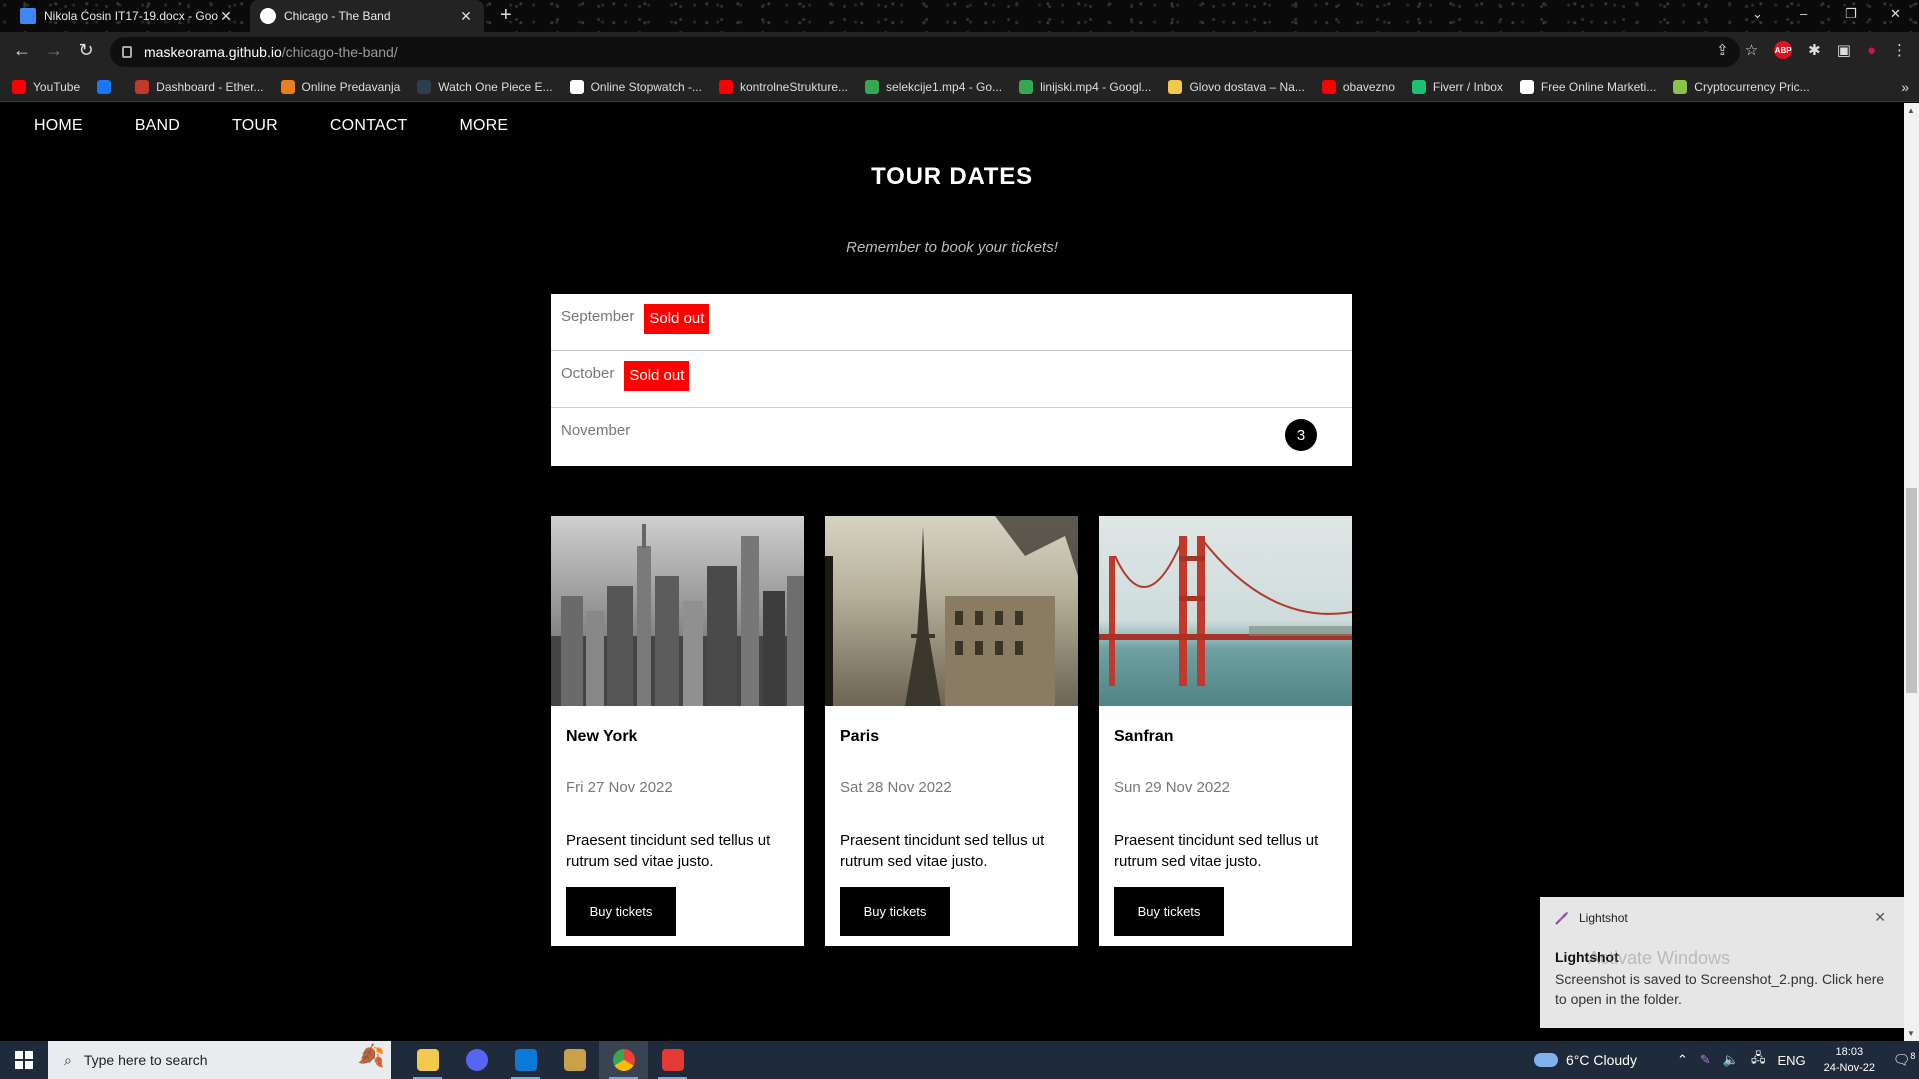 The image size is (1919, 1079). Describe the element at coordinates (1225, 611) in the screenshot. I see `golden-gate-image` at that location.